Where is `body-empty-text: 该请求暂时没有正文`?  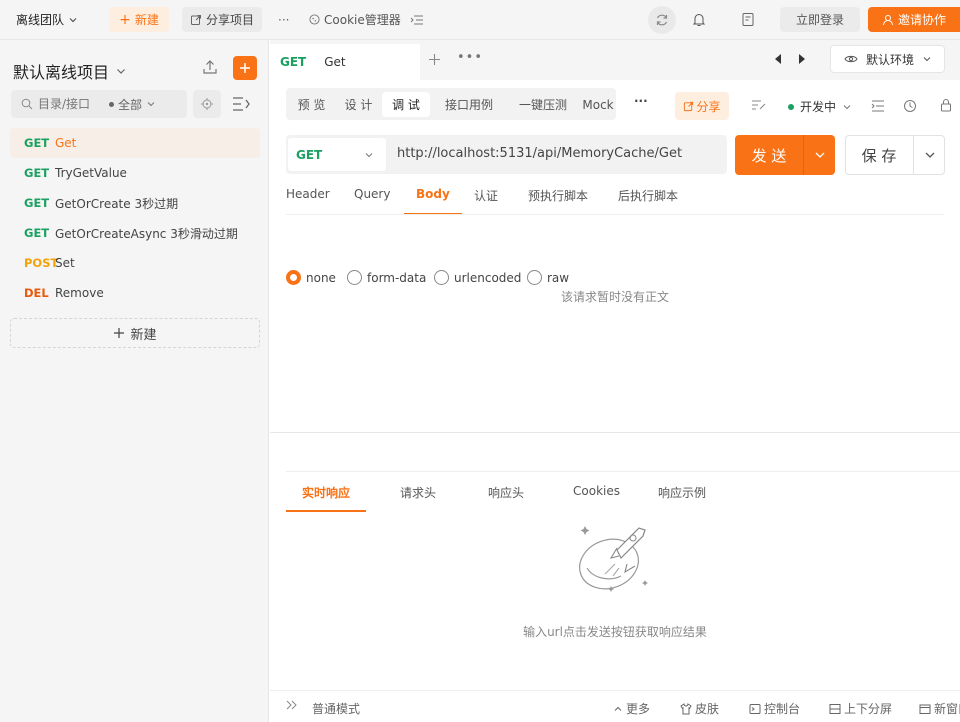 body-empty-text: 该请求暂时没有正文 is located at coordinates (614, 297).